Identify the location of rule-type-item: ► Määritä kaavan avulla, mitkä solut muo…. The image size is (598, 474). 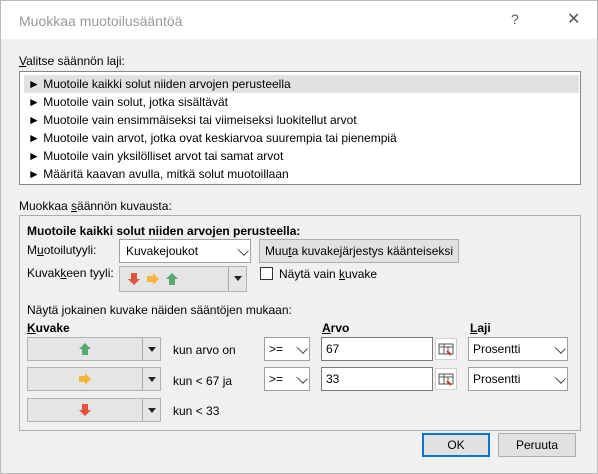
(301, 174).